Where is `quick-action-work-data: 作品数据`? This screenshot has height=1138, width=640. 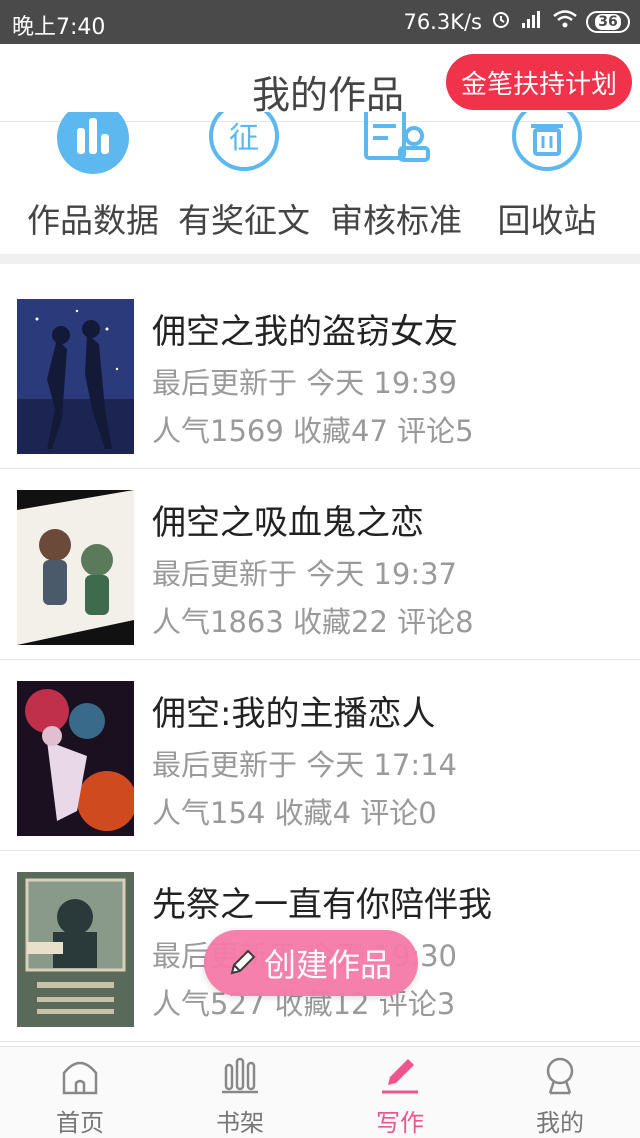 quick-action-work-data: 作品数据 is located at coordinates (93, 183).